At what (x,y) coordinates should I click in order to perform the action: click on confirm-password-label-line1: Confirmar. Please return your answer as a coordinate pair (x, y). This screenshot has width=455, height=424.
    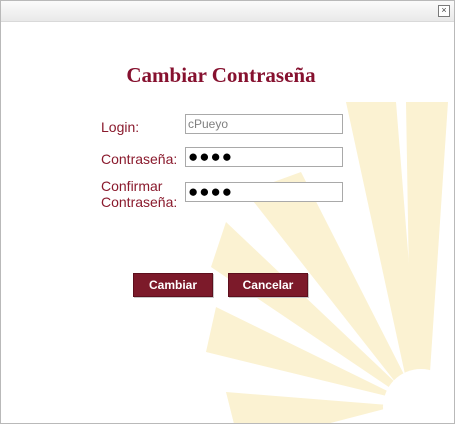
    Looking at the image, I should click on (132, 186).